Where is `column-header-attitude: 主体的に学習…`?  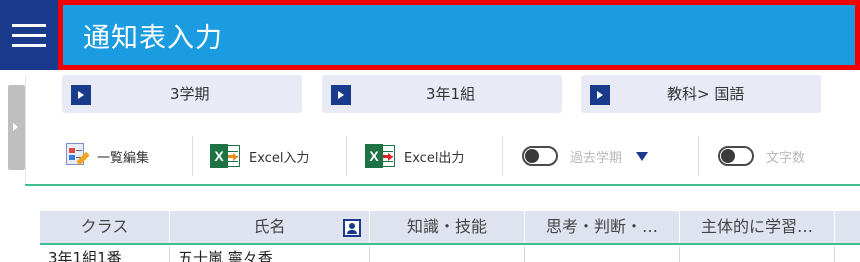
column-header-attitude: 主体的に学習… is located at coordinates (757, 227).